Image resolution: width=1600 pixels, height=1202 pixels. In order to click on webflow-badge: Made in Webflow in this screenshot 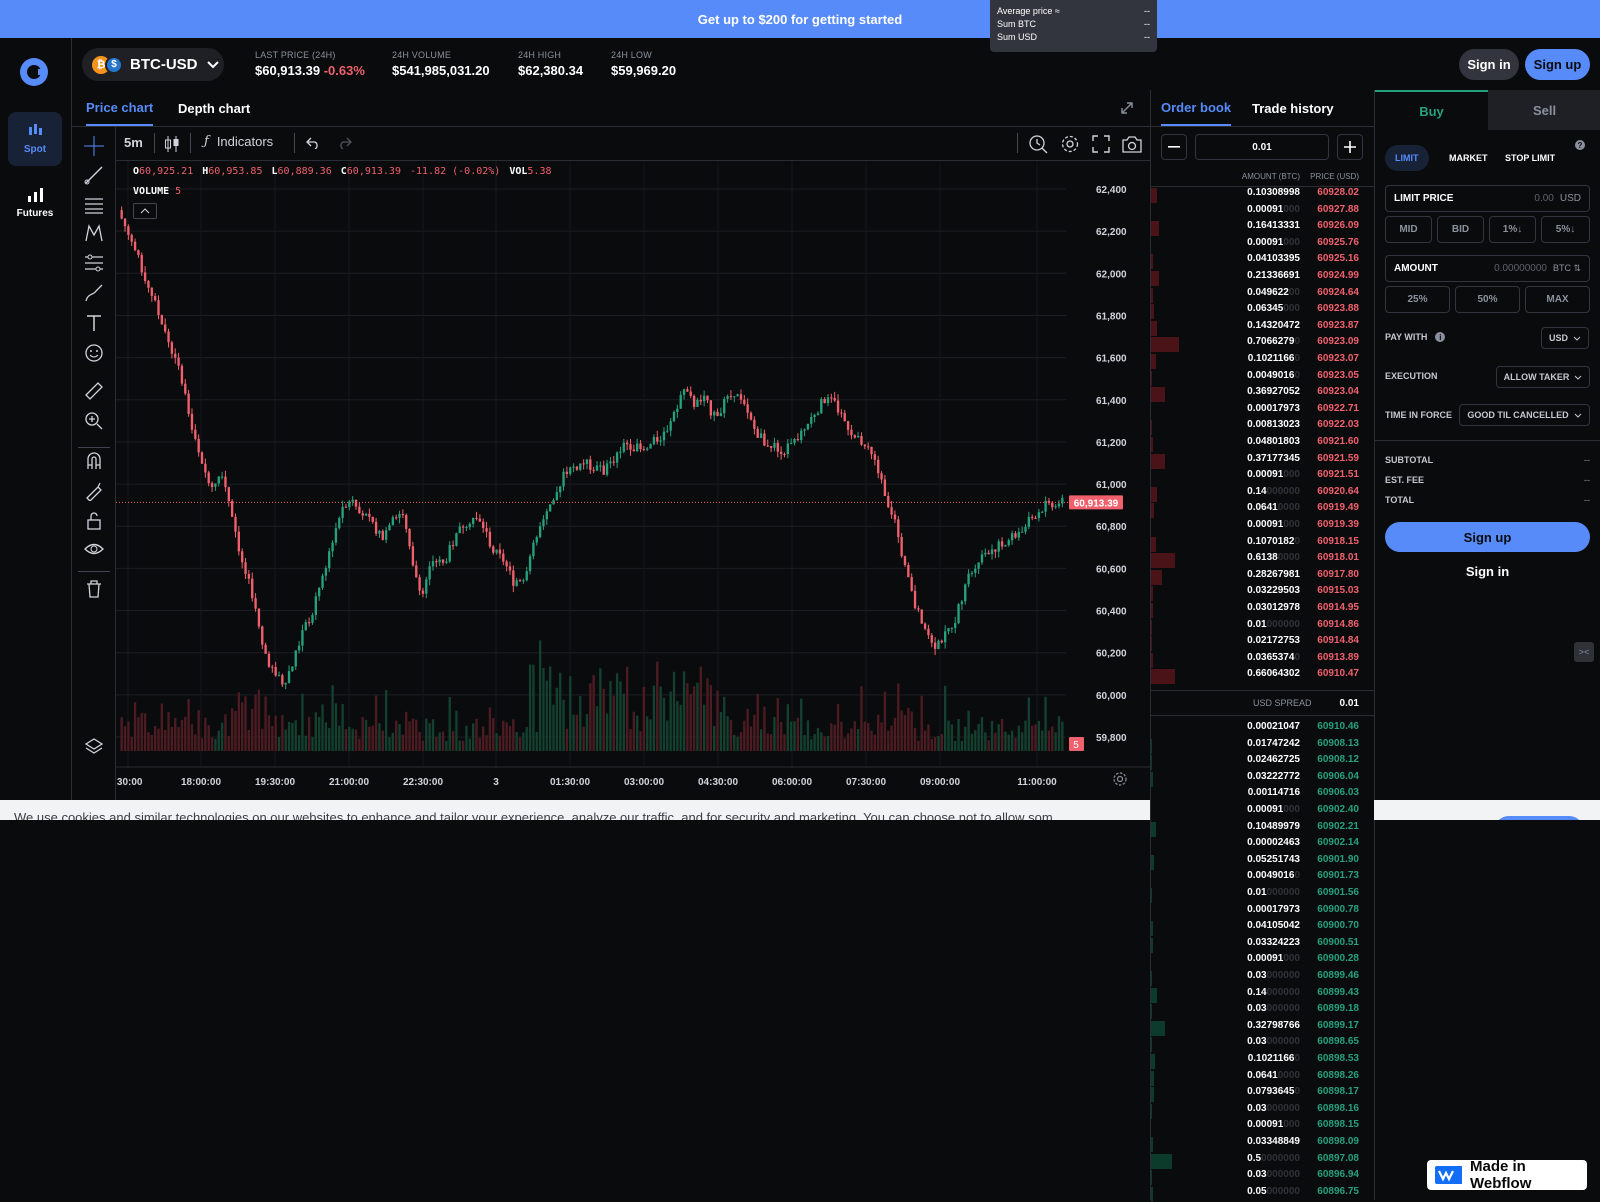, I will do `click(1507, 1175)`.